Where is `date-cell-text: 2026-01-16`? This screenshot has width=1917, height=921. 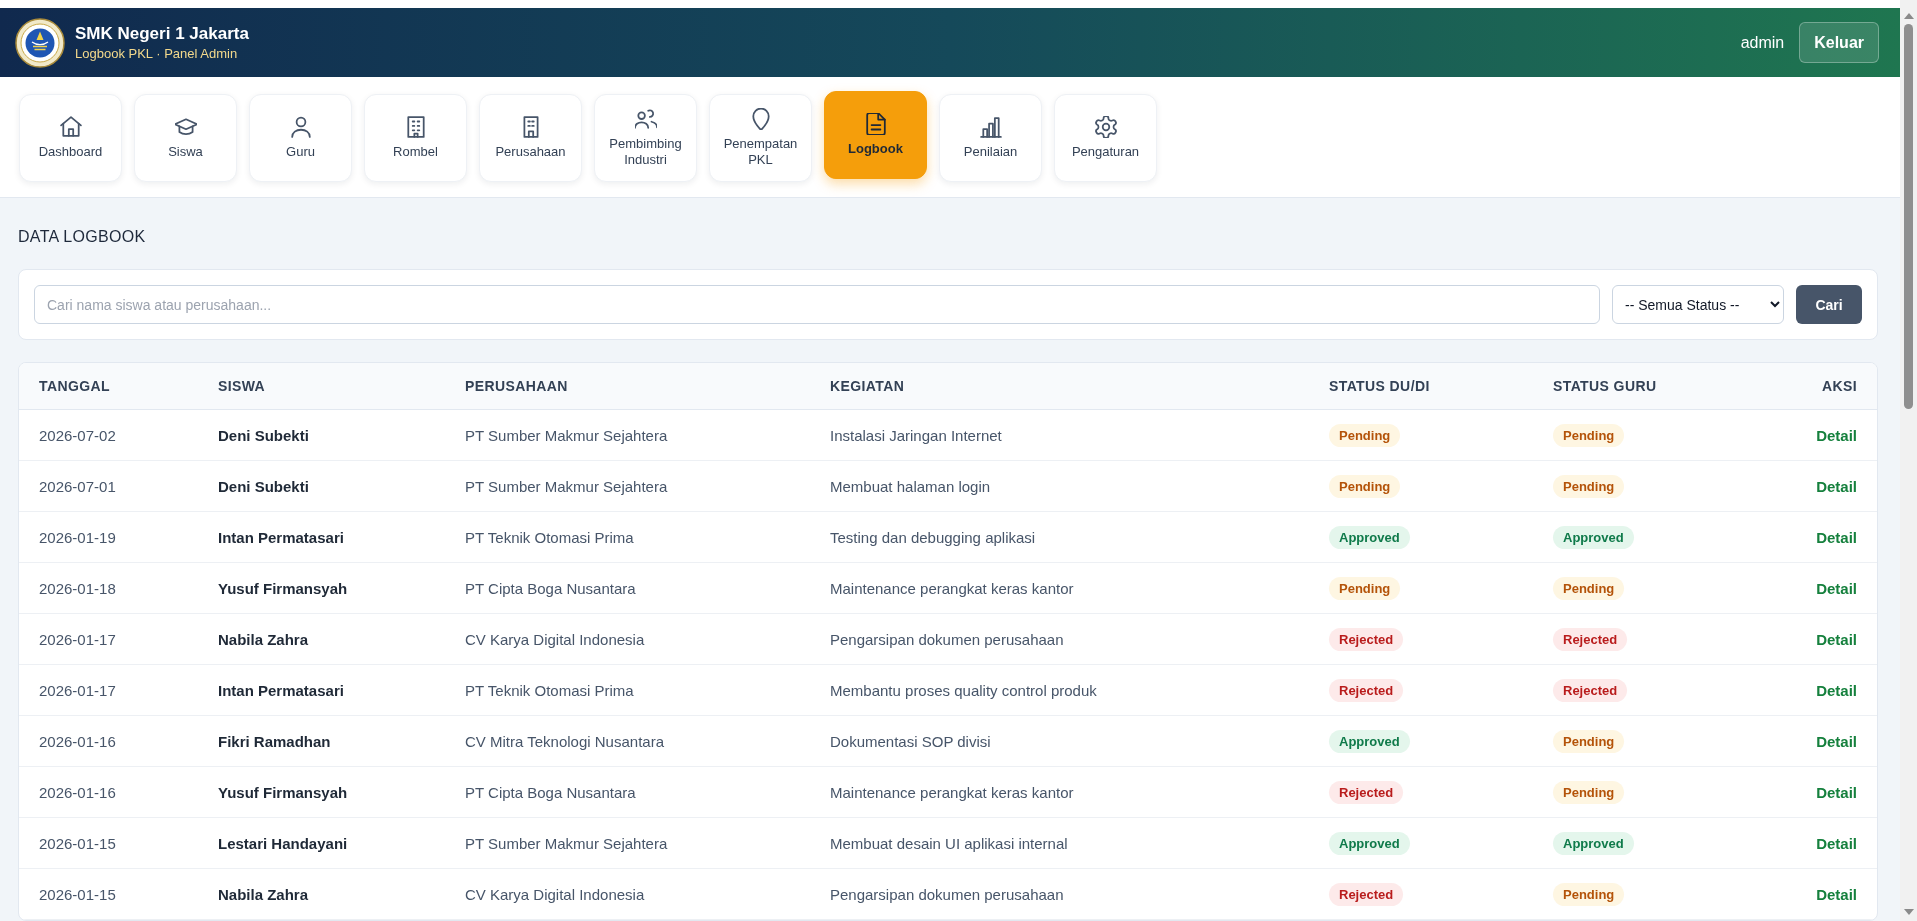
date-cell-text: 2026-01-16 is located at coordinates (78, 792).